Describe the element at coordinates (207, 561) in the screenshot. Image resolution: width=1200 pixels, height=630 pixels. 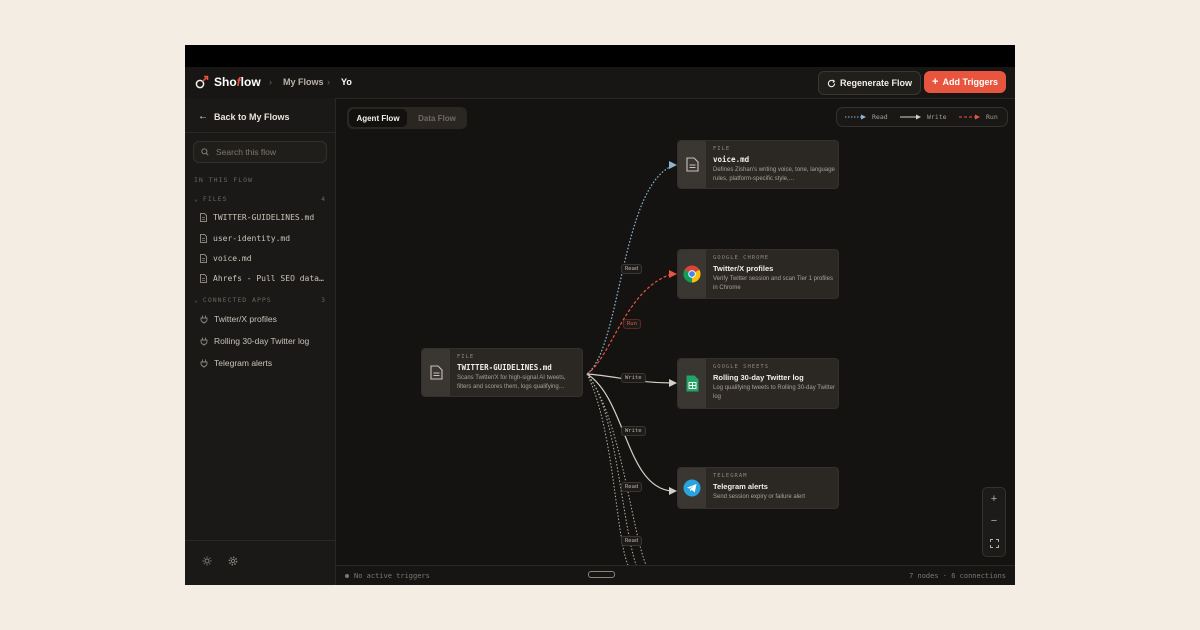
I see `sun-icon` at that location.